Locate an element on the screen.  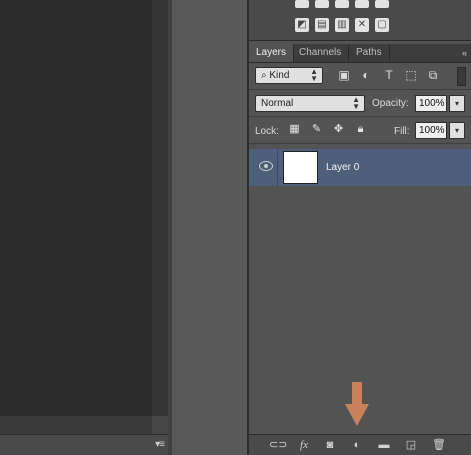
blend-mode-value: Normal is located at coordinates (277, 103).